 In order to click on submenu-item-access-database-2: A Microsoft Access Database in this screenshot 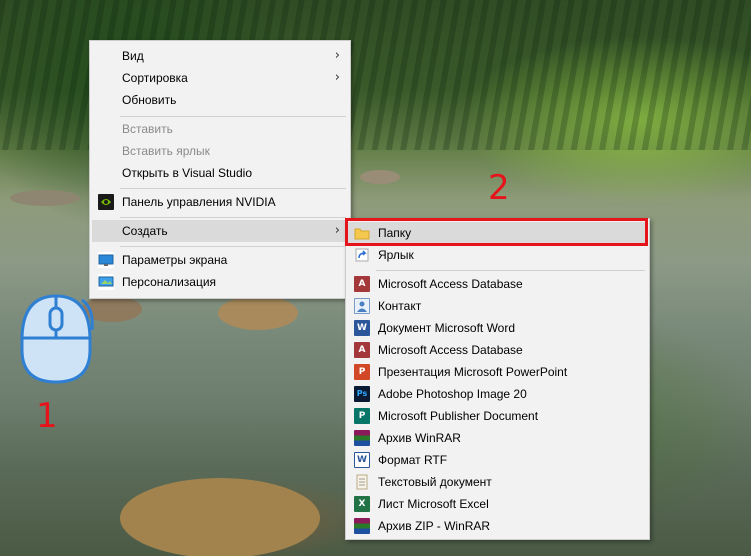, I will do `click(497, 350)`.